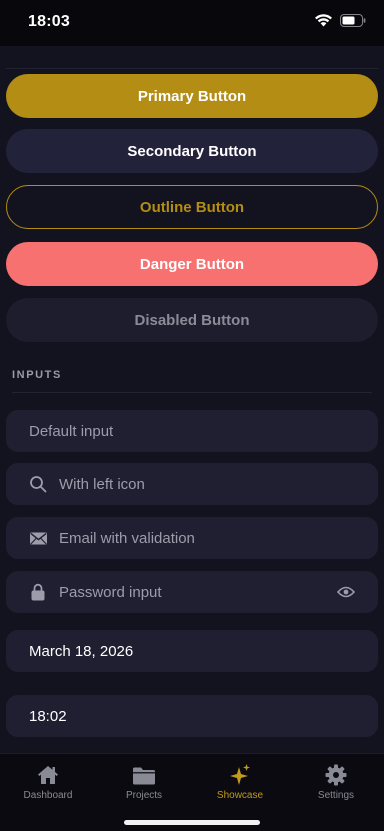  I want to click on time-picker-field: 18:02, so click(192, 716).